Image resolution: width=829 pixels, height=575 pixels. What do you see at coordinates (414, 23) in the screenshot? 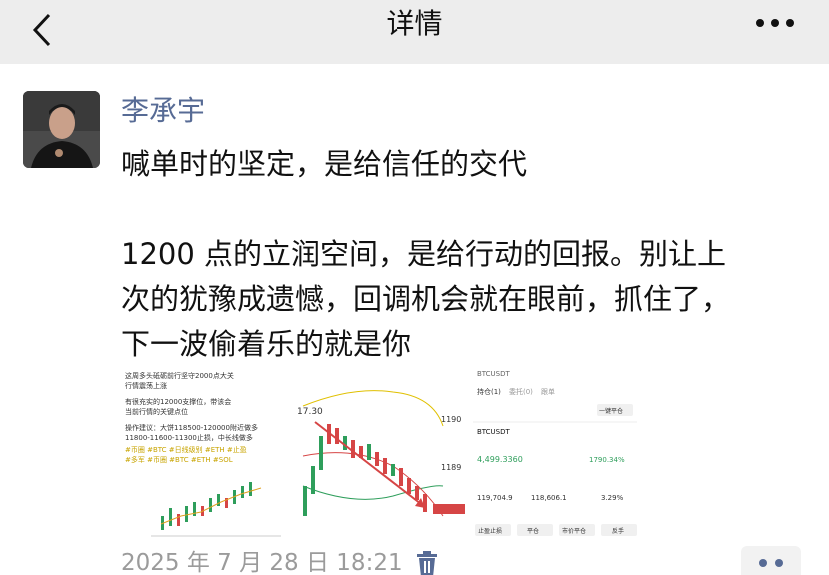
I see `page-title: 详情` at bounding box center [414, 23].